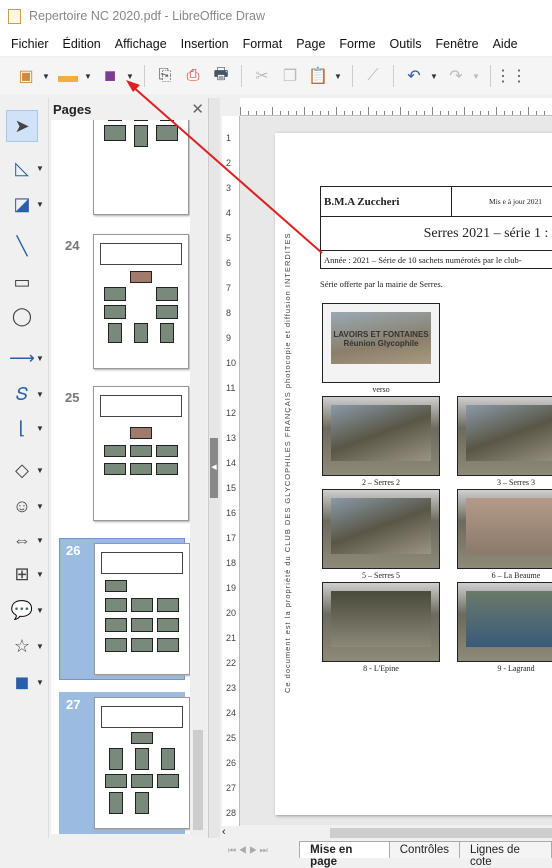 The image size is (552, 868). Describe the element at coordinates (205, 44) in the screenshot. I see `menu-insertion: Insertion` at that location.